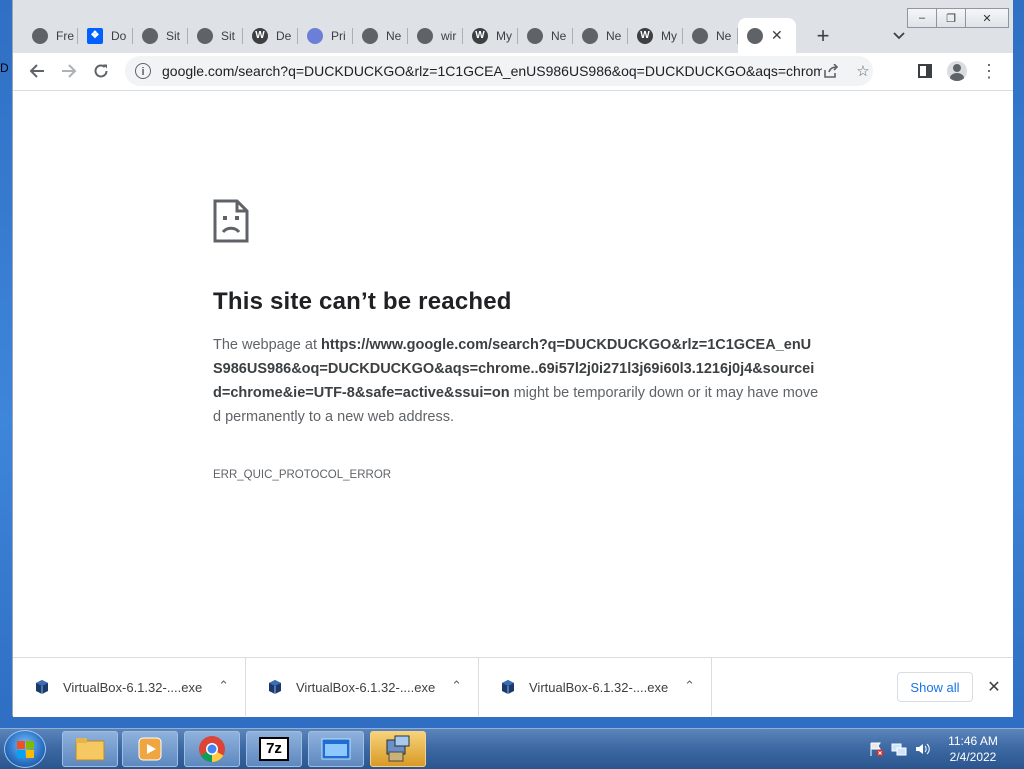  Describe the element at coordinates (119, 35) in the screenshot. I see `tab-title: Do` at that location.